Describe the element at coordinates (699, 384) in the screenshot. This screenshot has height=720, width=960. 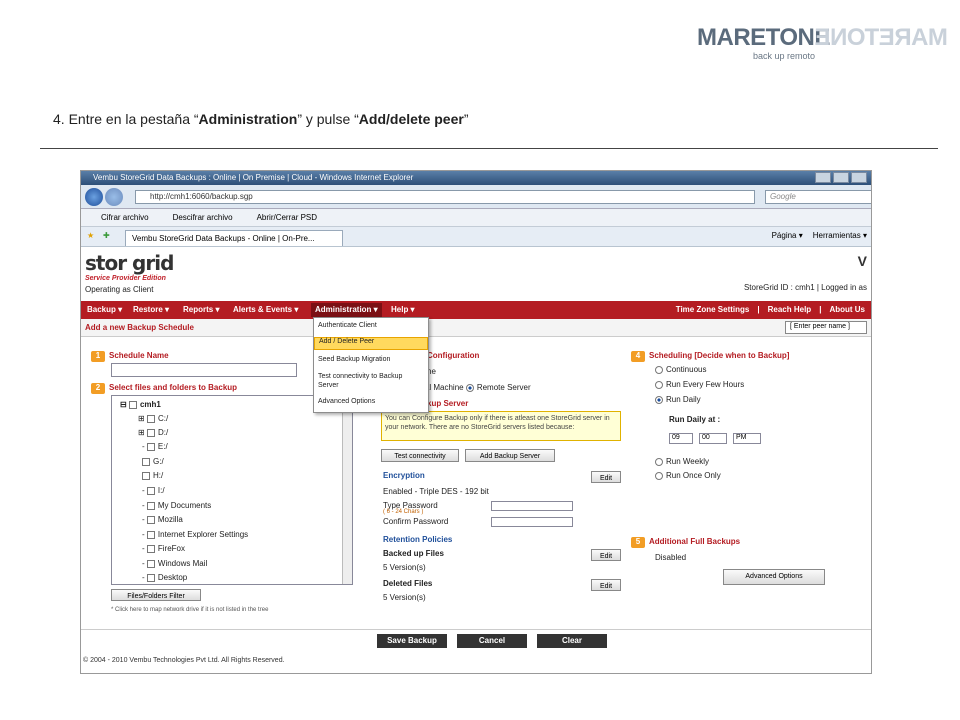
I see `opt-few-hours: Run Every Few Hours` at that location.